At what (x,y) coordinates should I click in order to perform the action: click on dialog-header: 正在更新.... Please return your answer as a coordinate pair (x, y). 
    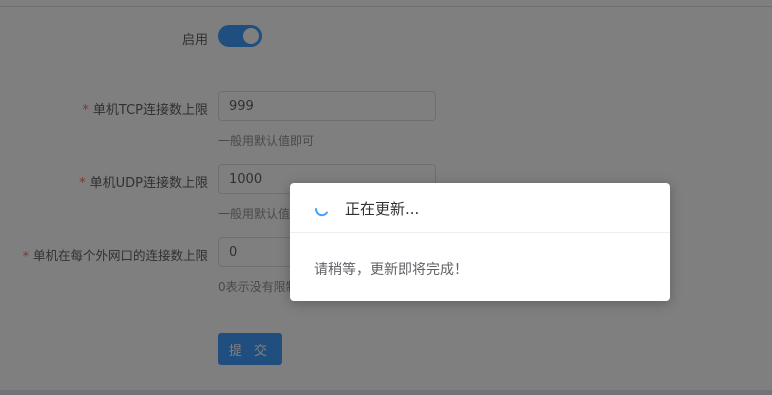
    Looking at the image, I should click on (480, 208).